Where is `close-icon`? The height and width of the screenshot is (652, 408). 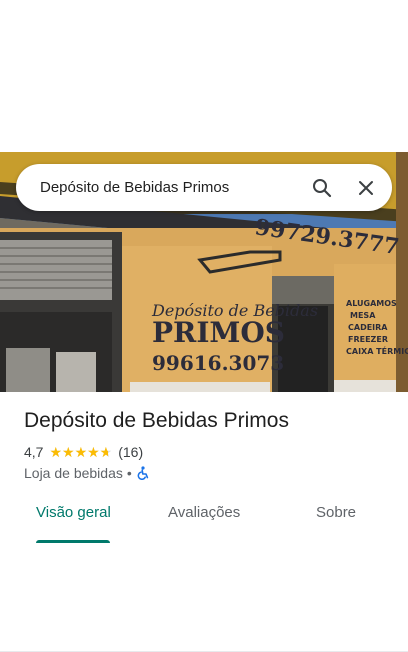 close-icon is located at coordinates (366, 187).